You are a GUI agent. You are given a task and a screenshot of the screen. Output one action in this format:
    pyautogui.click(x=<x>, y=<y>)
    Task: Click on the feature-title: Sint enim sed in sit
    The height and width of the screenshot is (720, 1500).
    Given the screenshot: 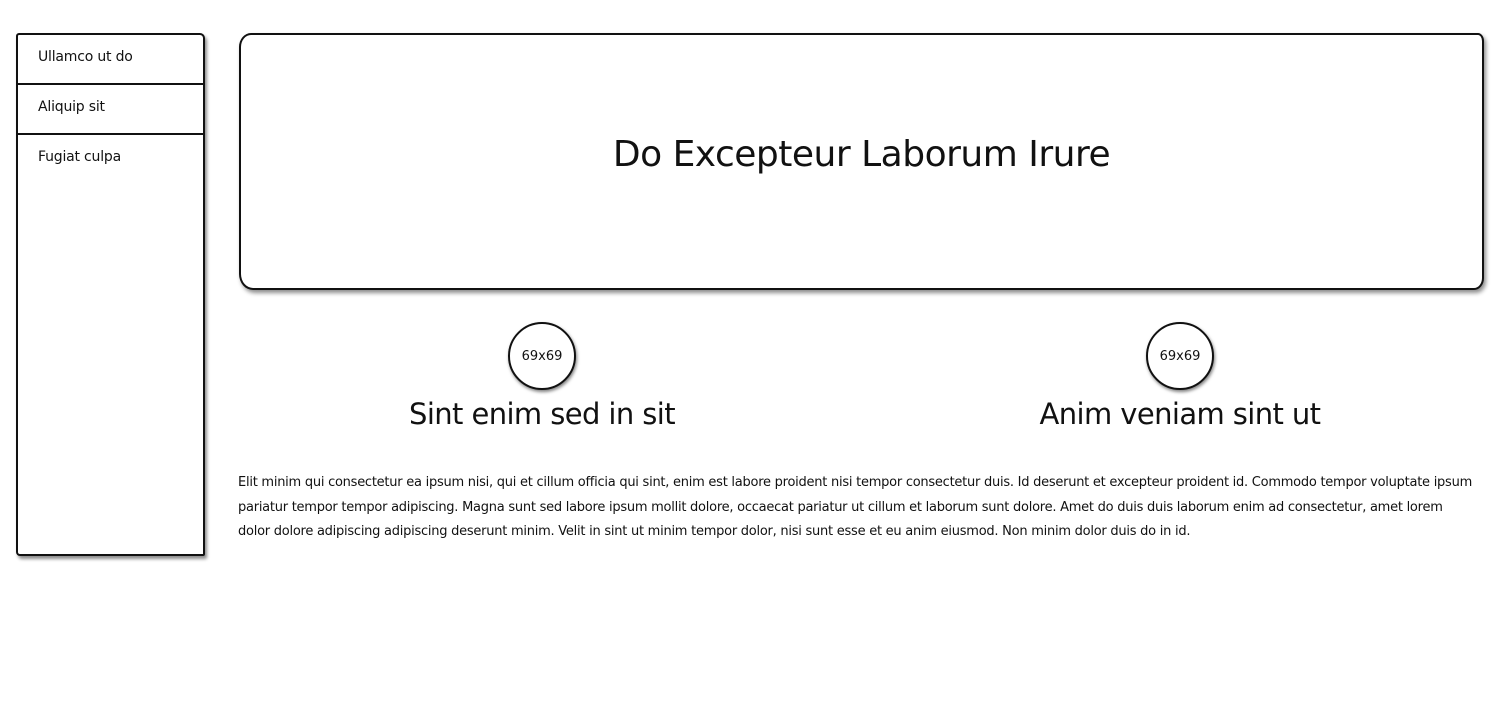 What is the action you would take?
    pyautogui.click(x=542, y=414)
    